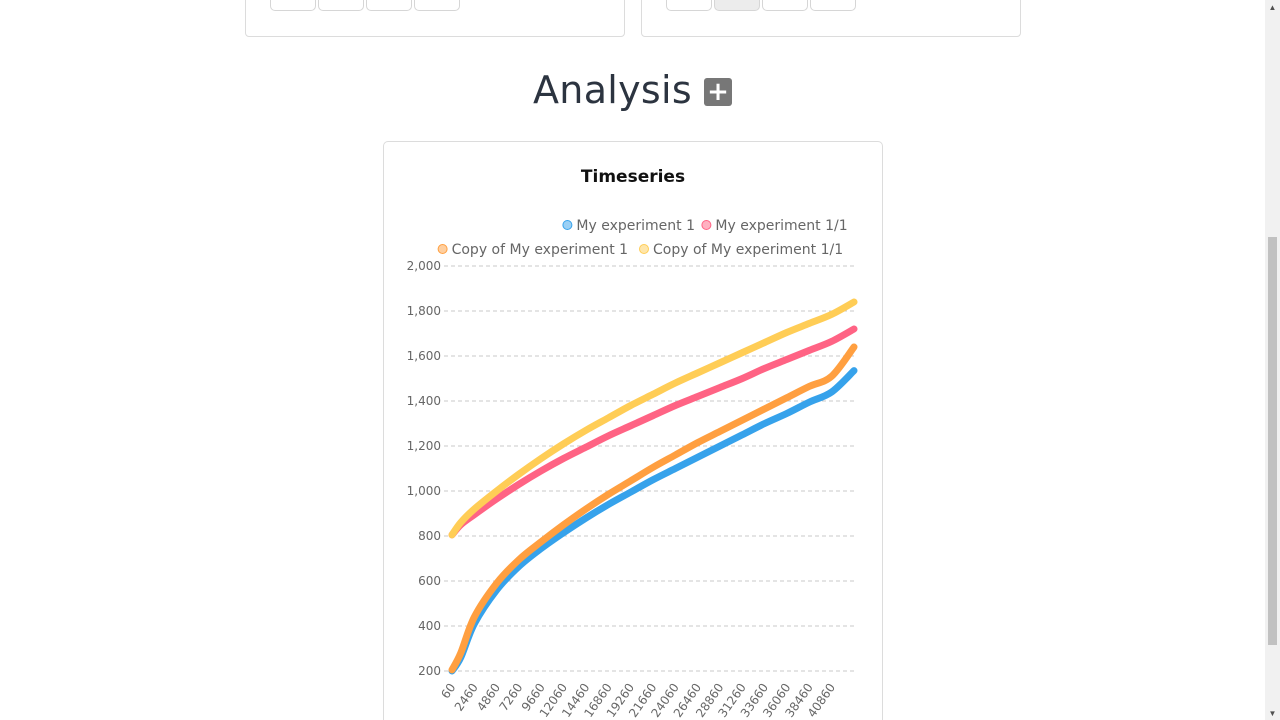 This screenshot has width=1280, height=720. Describe the element at coordinates (1272, 441) in the screenshot. I see `scrollbar-thumb` at that location.